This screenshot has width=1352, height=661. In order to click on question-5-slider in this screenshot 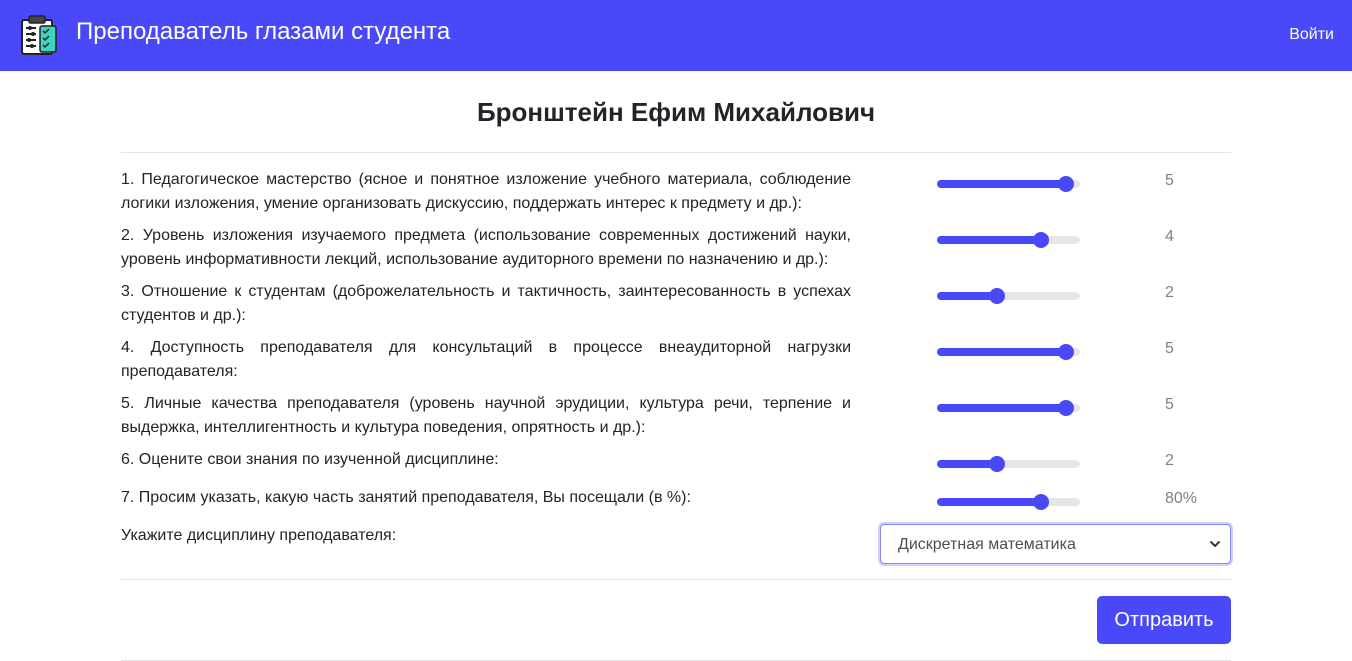, I will do `click(1008, 408)`.